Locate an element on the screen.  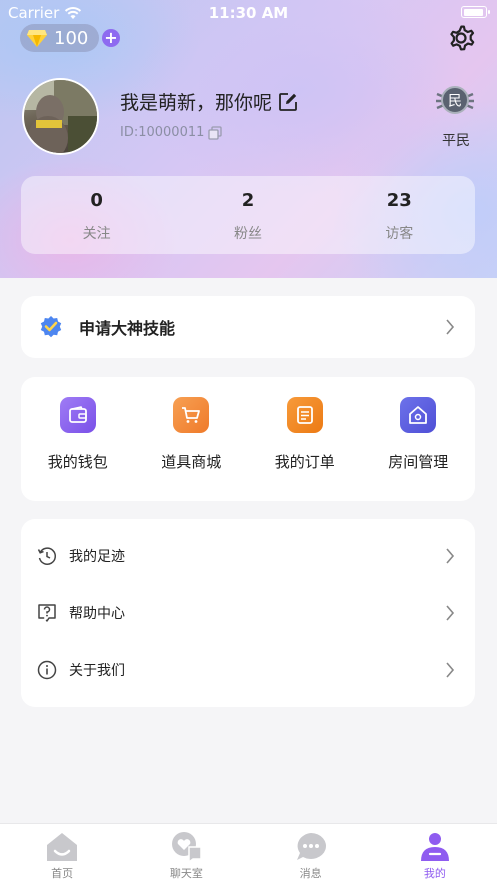
stat-value: 2 is located at coordinates (248, 200).